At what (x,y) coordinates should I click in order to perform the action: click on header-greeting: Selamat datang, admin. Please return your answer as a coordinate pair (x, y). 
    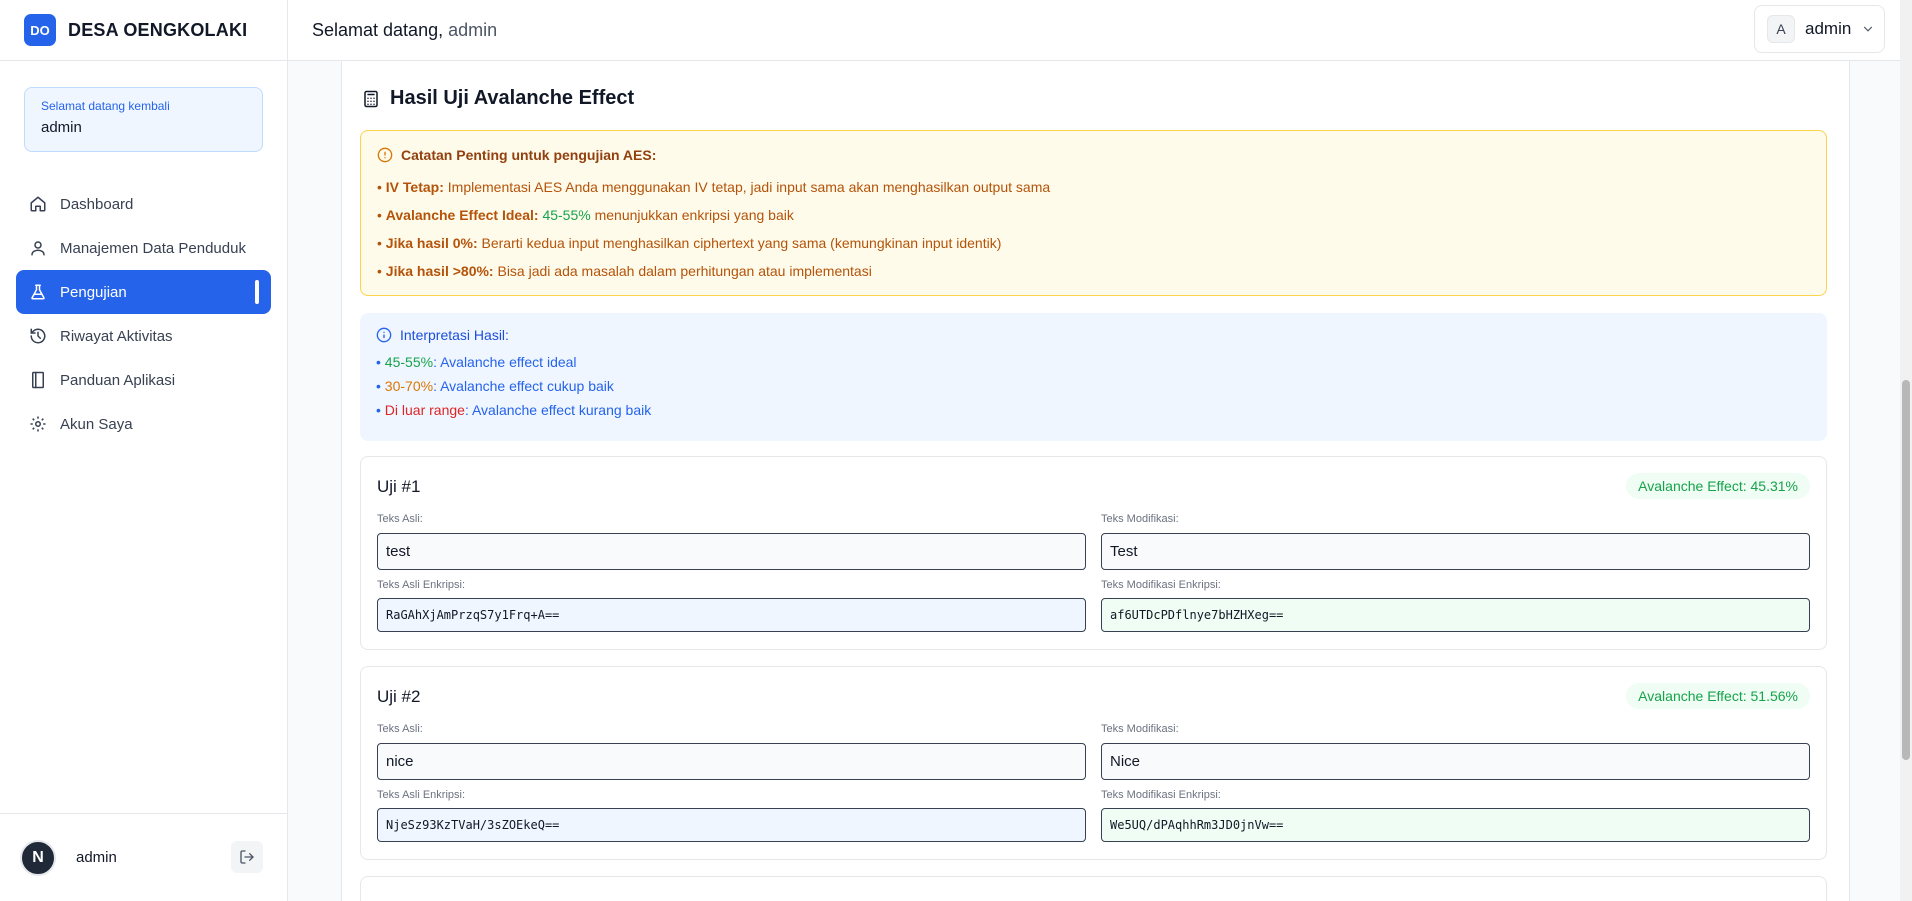
    Looking at the image, I should click on (404, 30).